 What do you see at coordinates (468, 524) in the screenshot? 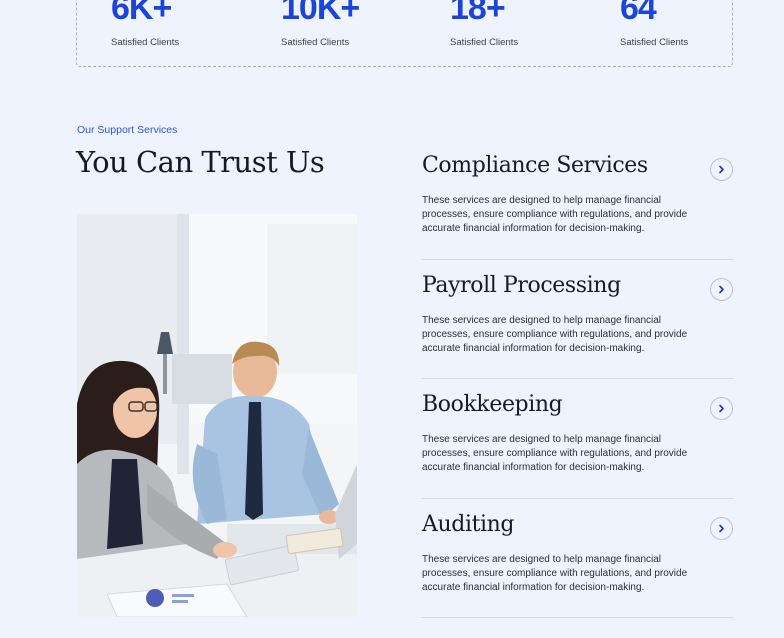
I see `service-title: Auditing` at bounding box center [468, 524].